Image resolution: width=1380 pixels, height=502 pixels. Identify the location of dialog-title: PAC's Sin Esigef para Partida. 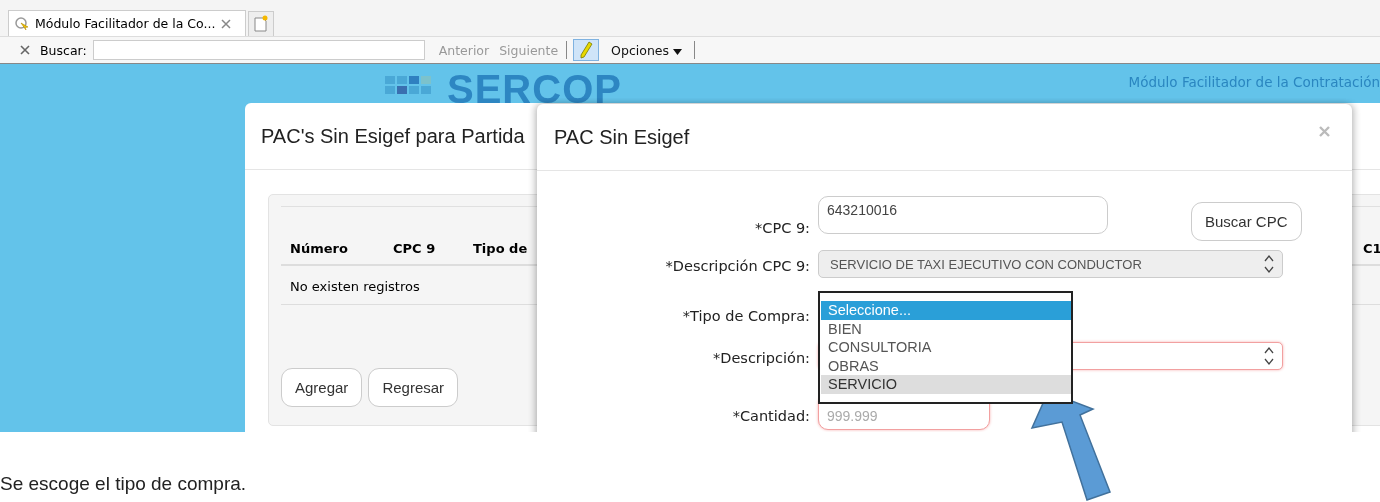
(393, 136).